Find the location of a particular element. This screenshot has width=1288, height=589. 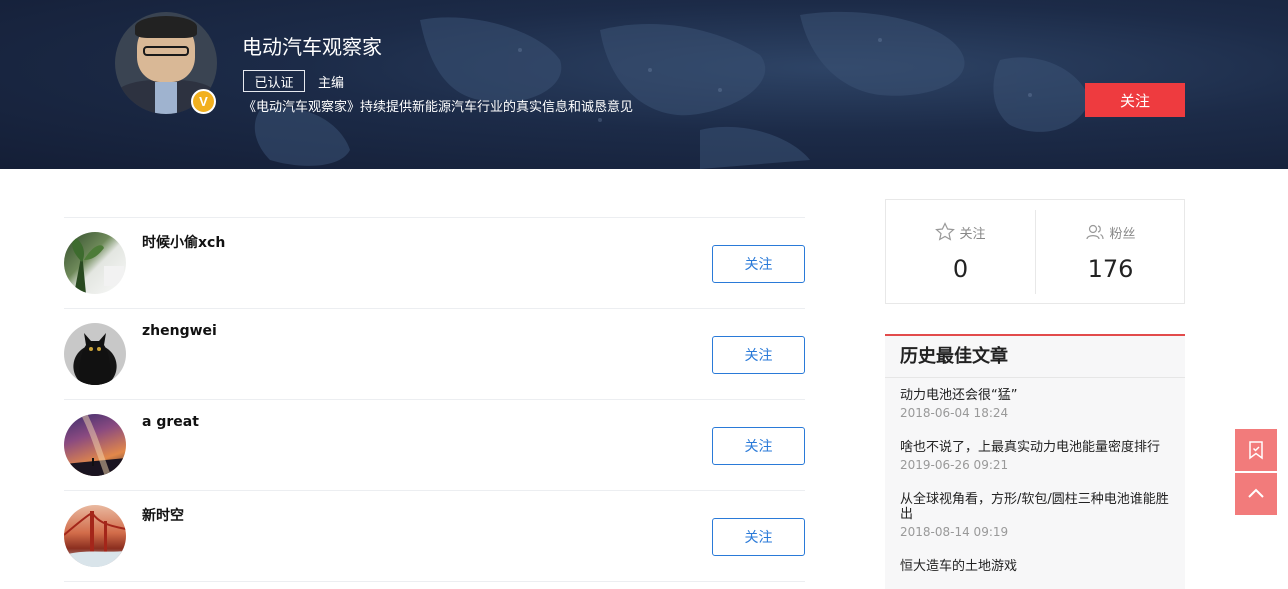

chevron-up-icon is located at coordinates (1256, 493).